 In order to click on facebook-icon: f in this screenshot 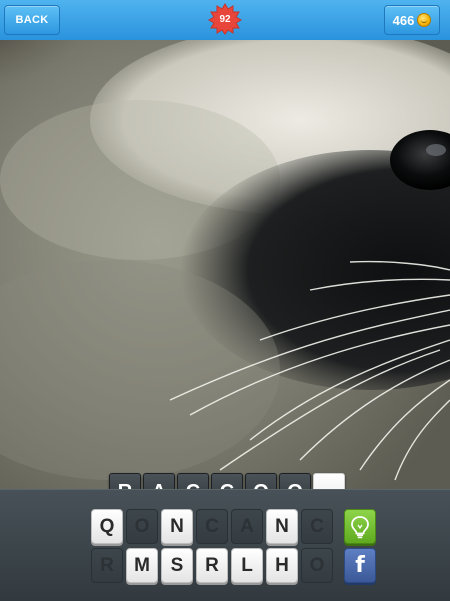, I will do `click(360, 565)`.